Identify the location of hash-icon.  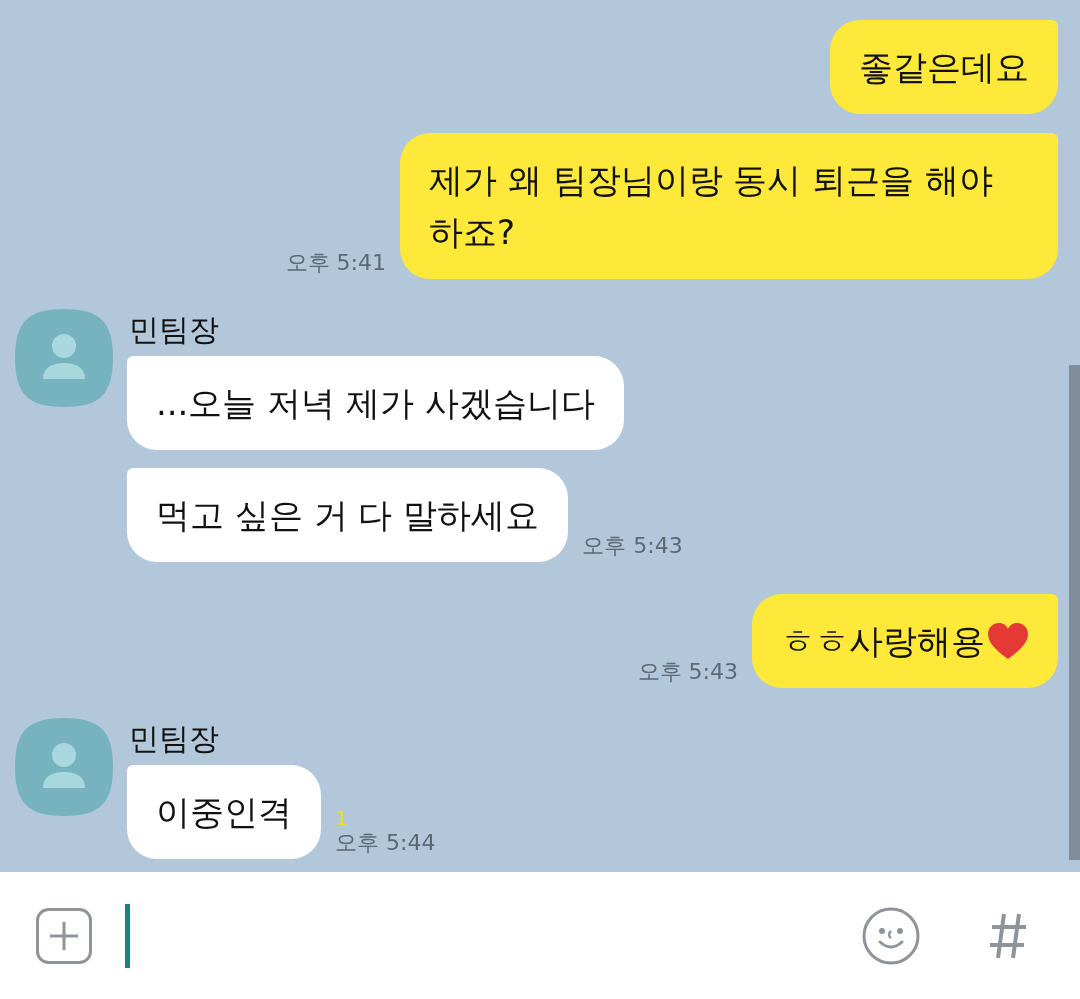
(1008, 935).